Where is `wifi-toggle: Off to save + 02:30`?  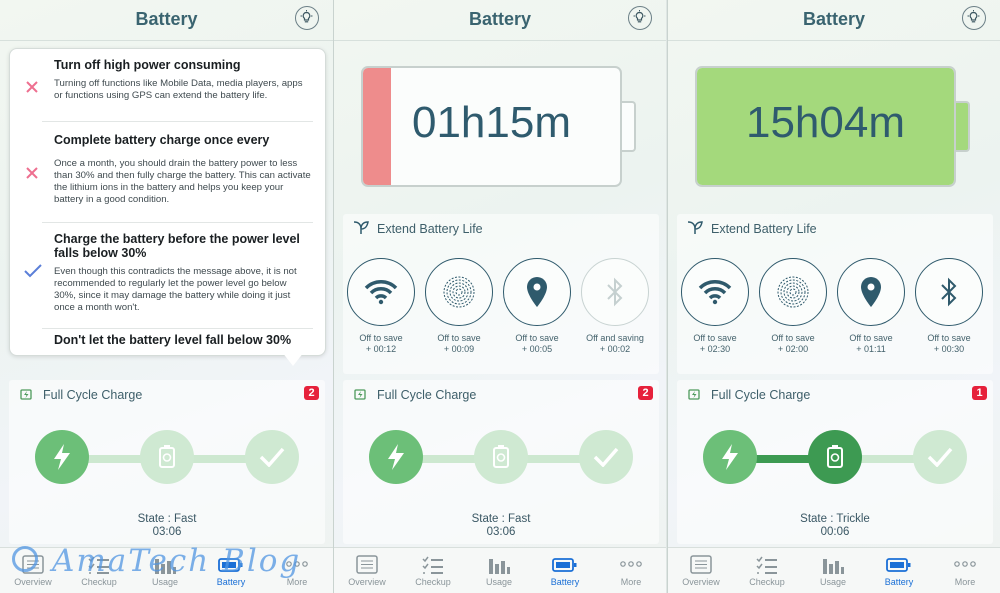 wifi-toggle: Off to save + 02:30 is located at coordinates (715, 306).